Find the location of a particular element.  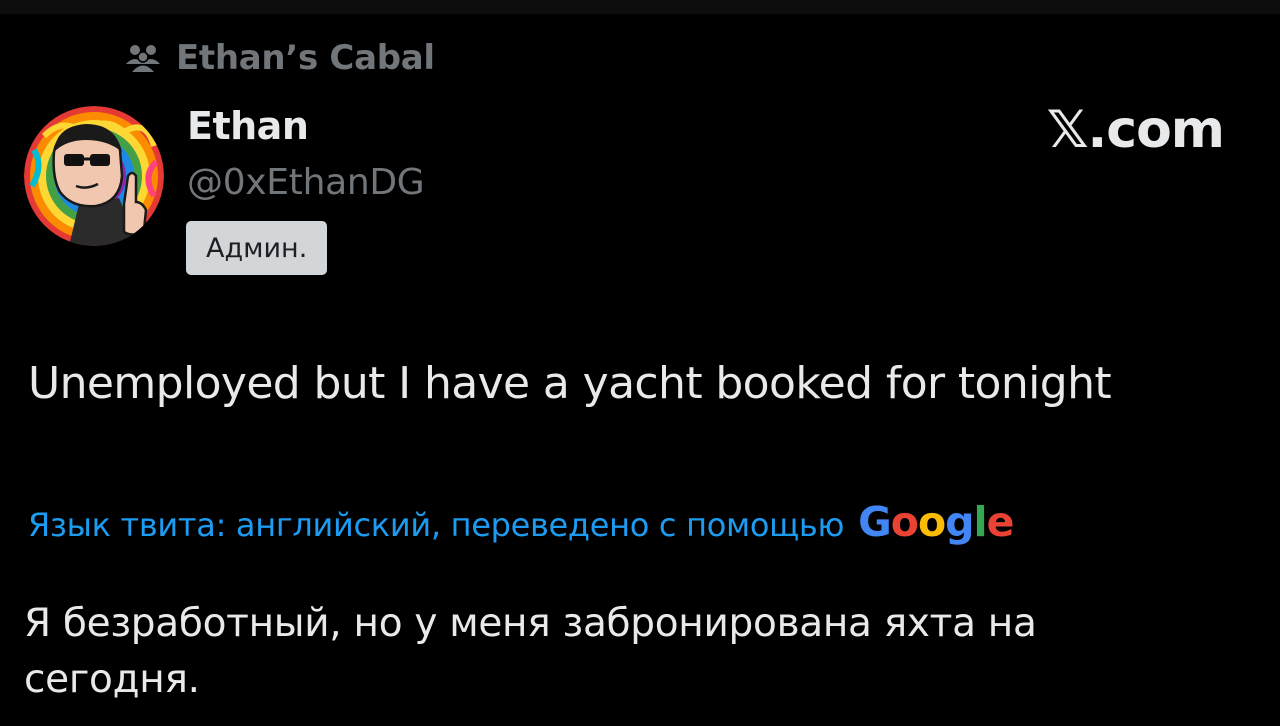

avatar is located at coordinates (94, 176).